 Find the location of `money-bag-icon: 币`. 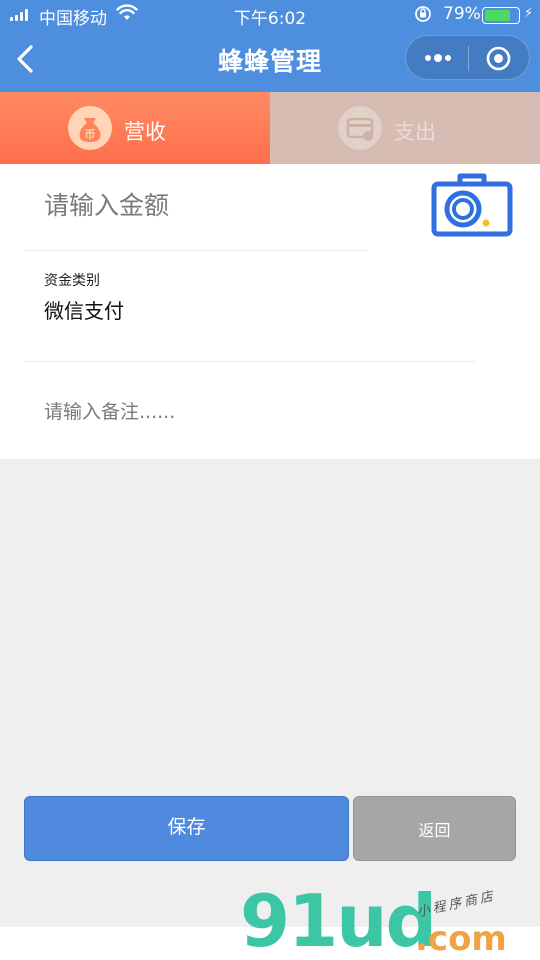

money-bag-icon: 币 is located at coordinates (90, 128).